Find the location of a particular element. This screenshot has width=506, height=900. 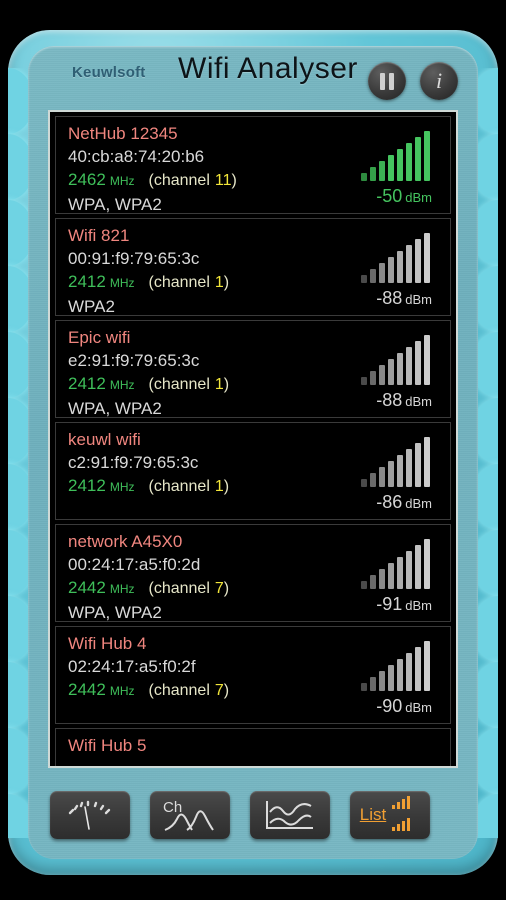

network-channel: (channel 11) is located at coordinates (193, 180).